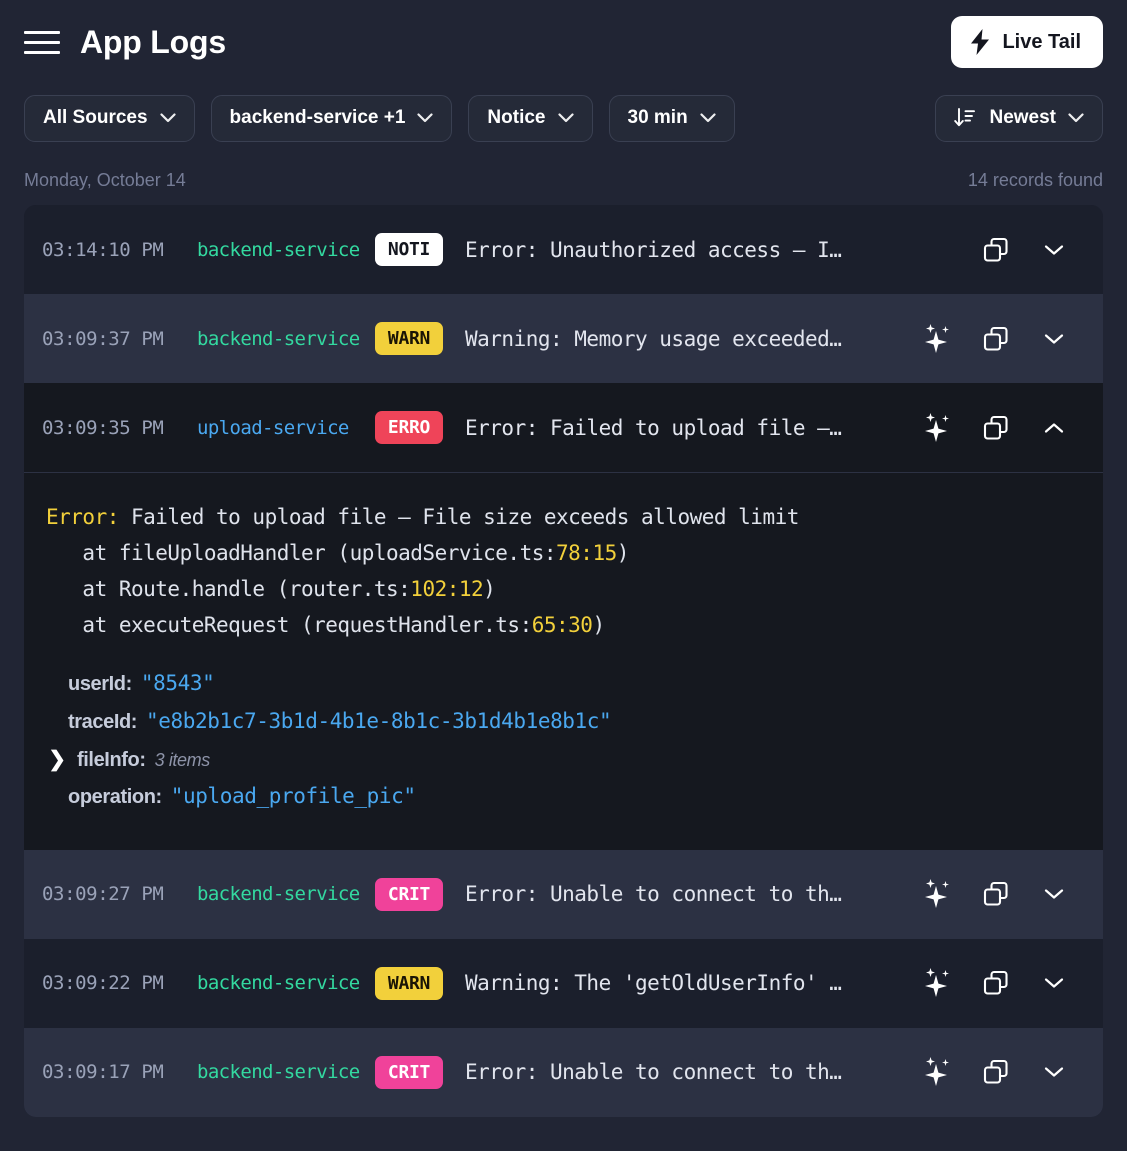 This screenshot has width=1127, height=1151. I want to click on bolt-icon, so click(980, 42).